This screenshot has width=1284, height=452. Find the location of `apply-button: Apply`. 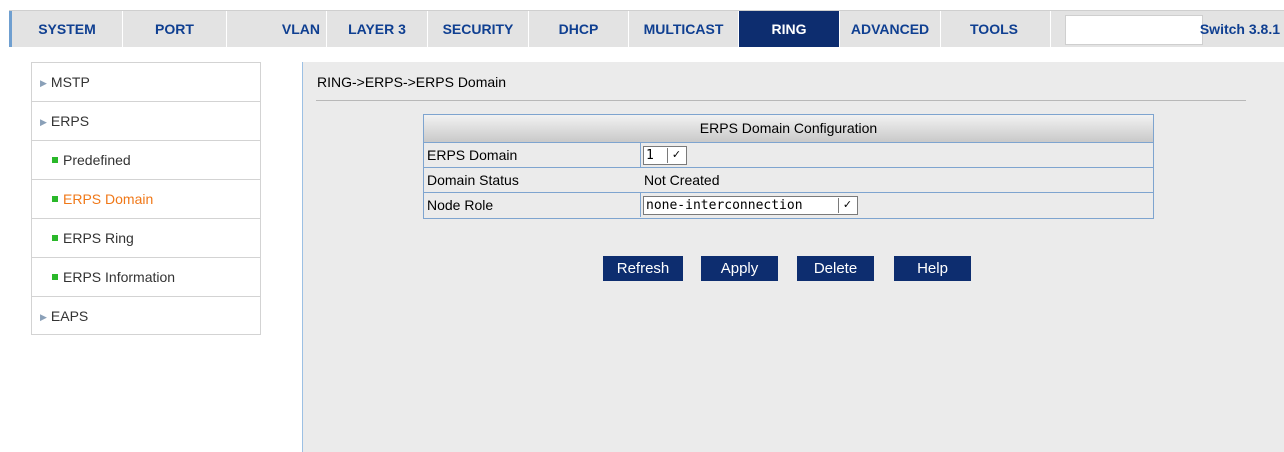

apply-button: Apply is located at coordinates (739, 268).